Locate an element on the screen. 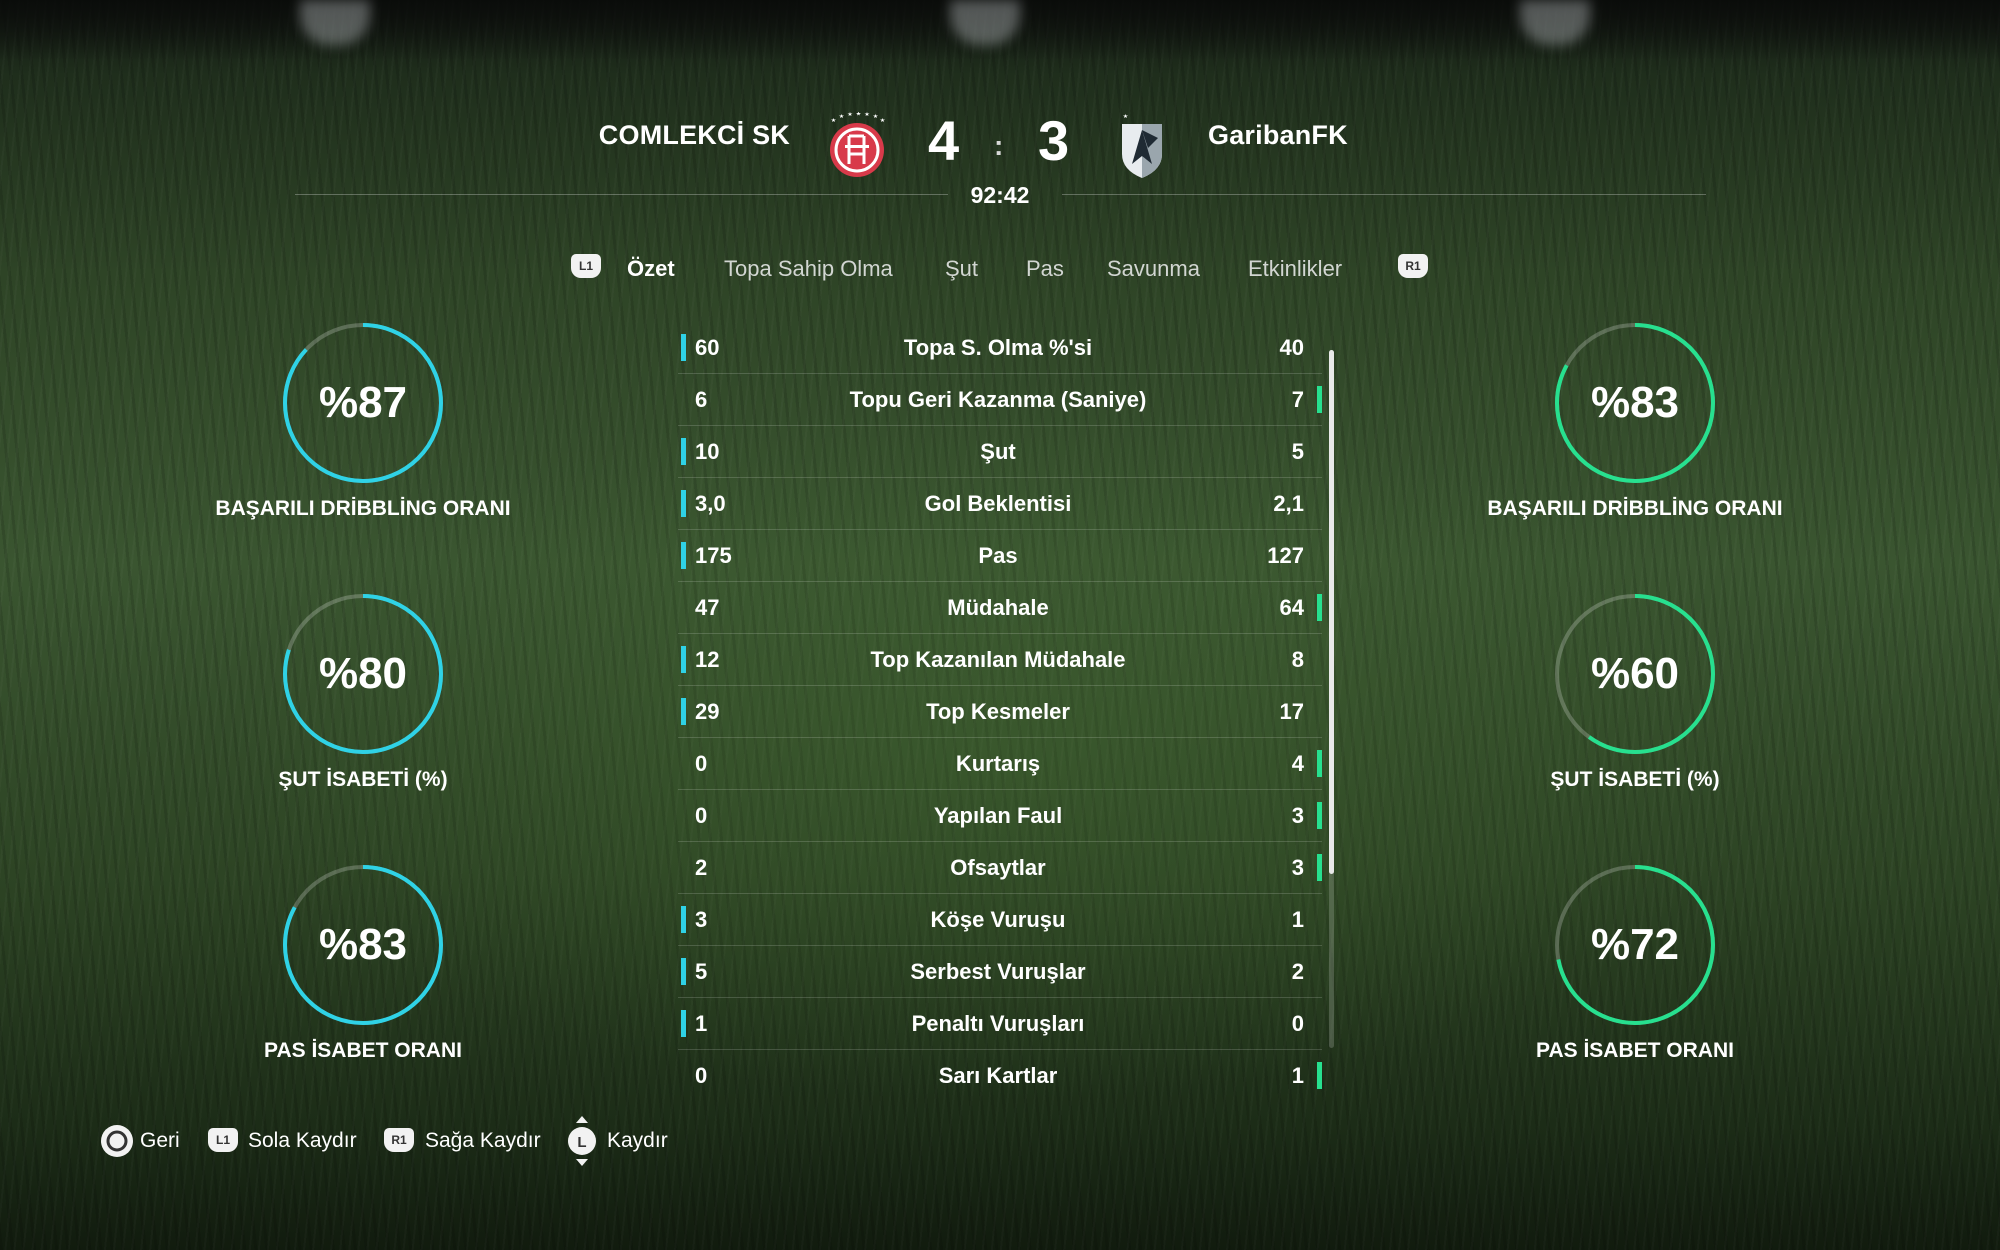 The width and height of the screenshot is (2000, 1250). stat-row: 0 Kurtarış 4 is located at coordinates (1000, 764).